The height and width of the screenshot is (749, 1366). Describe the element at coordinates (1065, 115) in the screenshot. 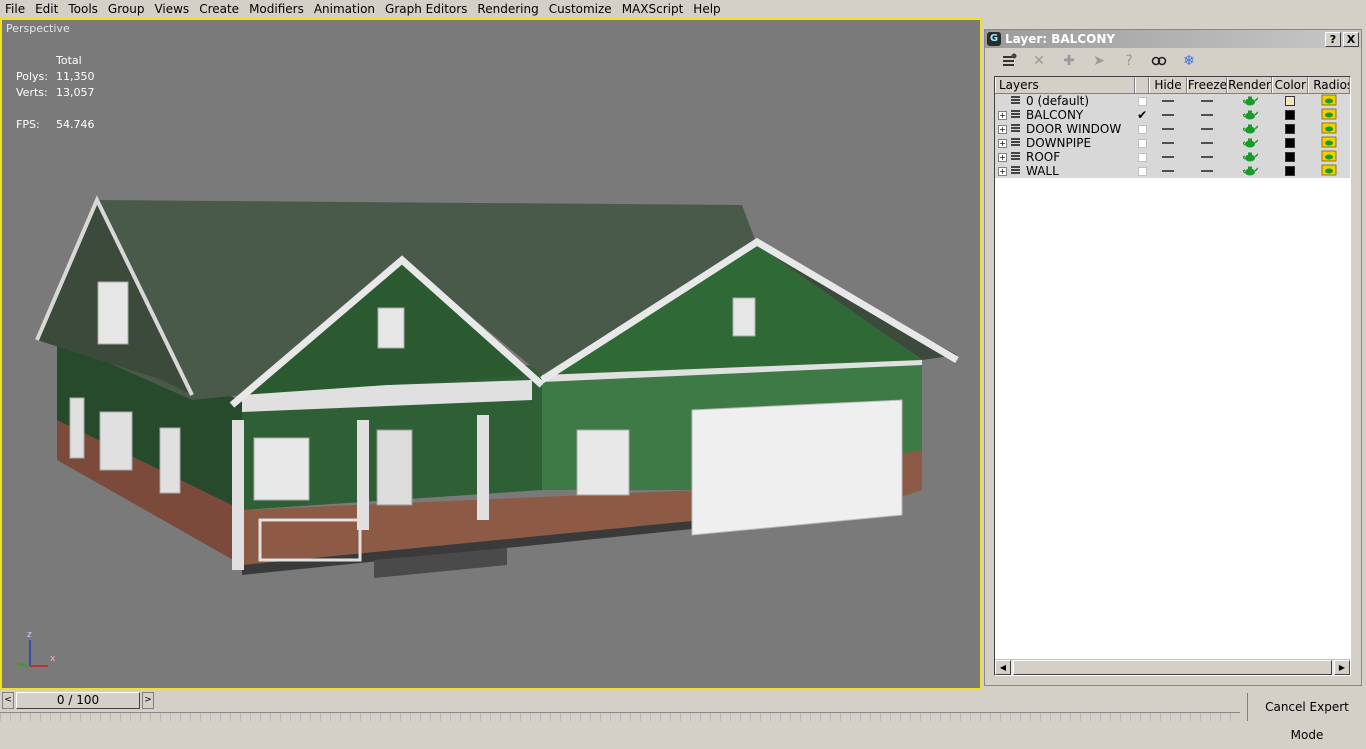

I see `layer-name-cell: + BALCONY` at that location.